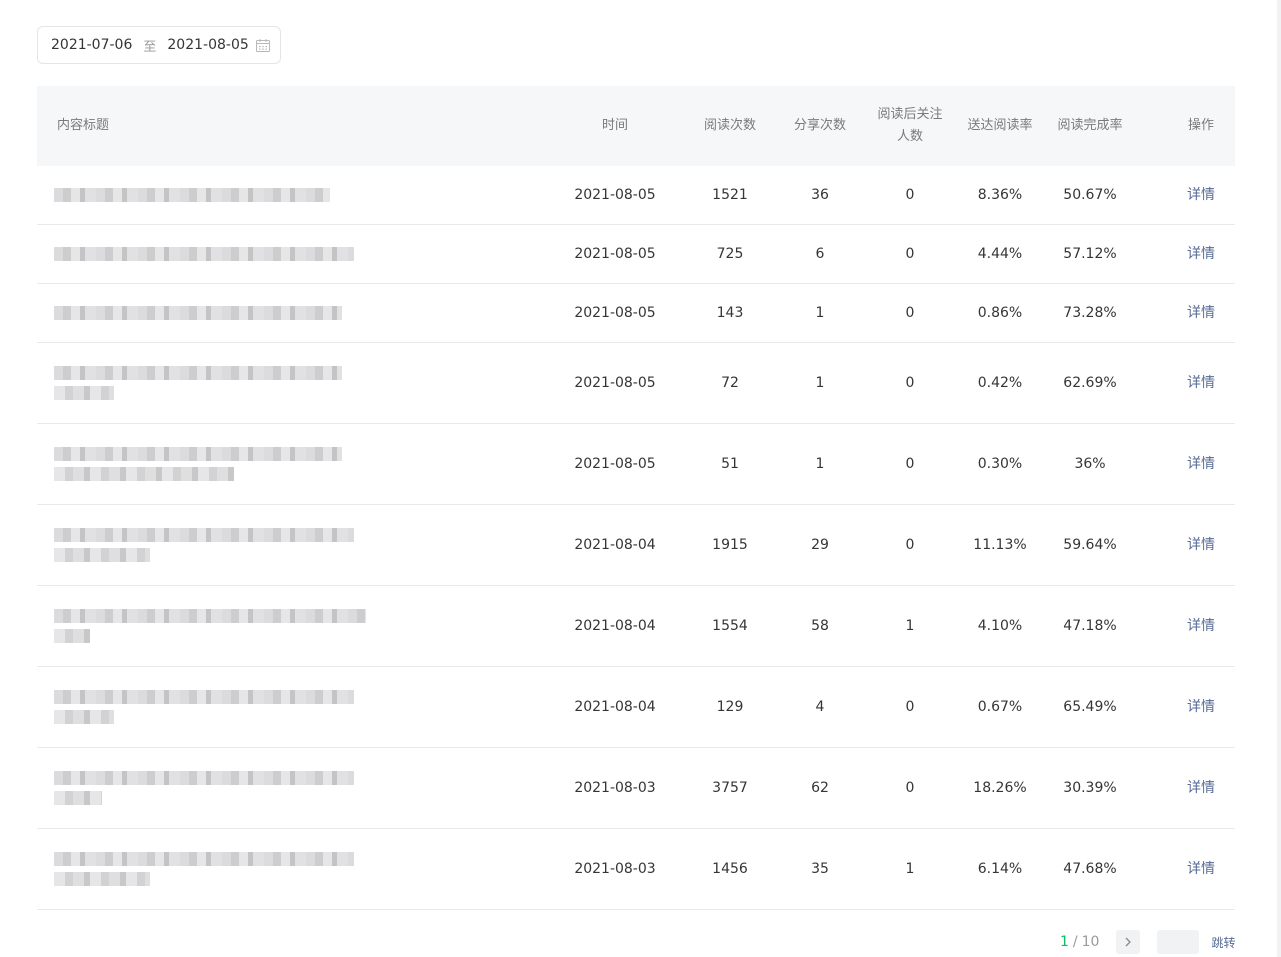 The width and height of the screenshot is (1281, 957). I want to click on row-reads: 143, so click(730, 313).